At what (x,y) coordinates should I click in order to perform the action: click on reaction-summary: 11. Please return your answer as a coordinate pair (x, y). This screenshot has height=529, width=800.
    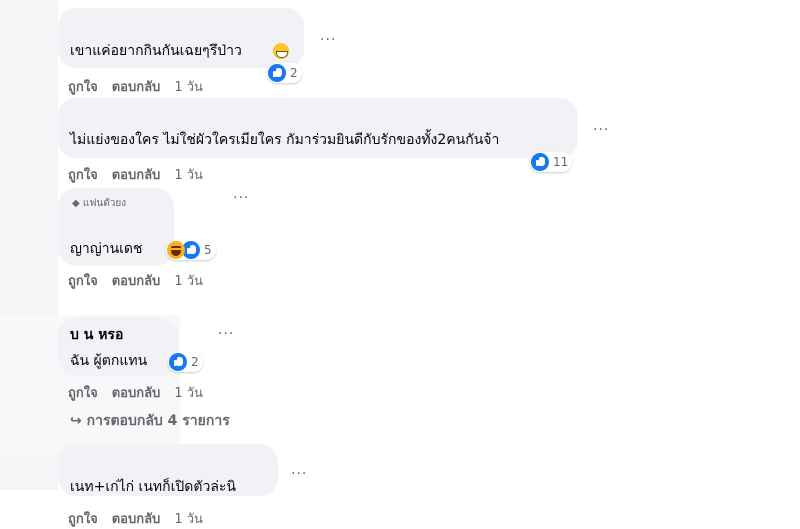
    Looking at the image, I should click on (551, 162).